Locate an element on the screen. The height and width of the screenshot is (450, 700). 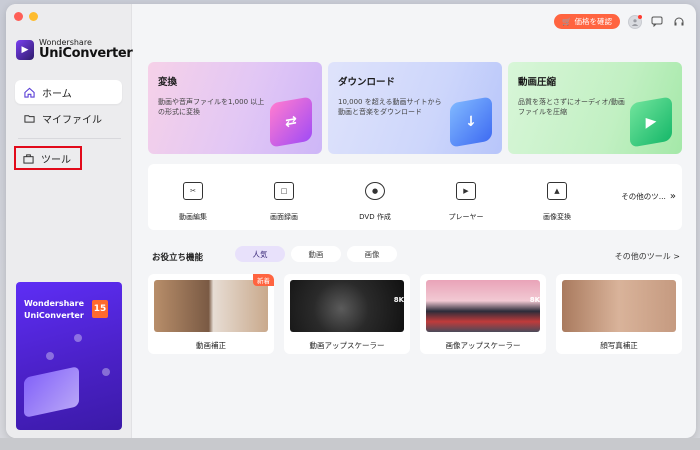
tool-player: ▶ プレーヤー is located at coordinates (466, 197).